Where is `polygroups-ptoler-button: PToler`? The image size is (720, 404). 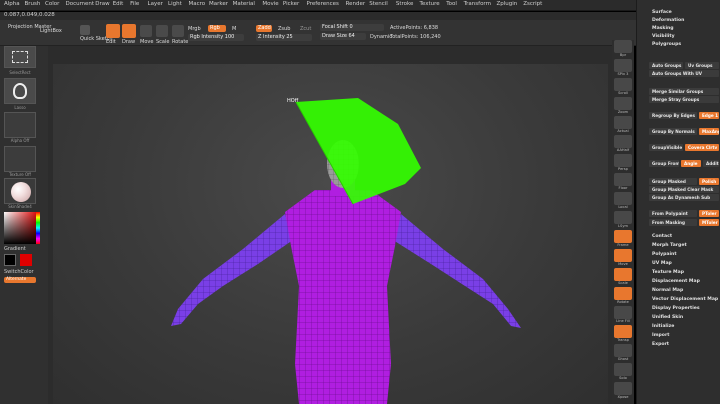 polygroups-ptoler-button: PToler is located at coordinates (709, 213).